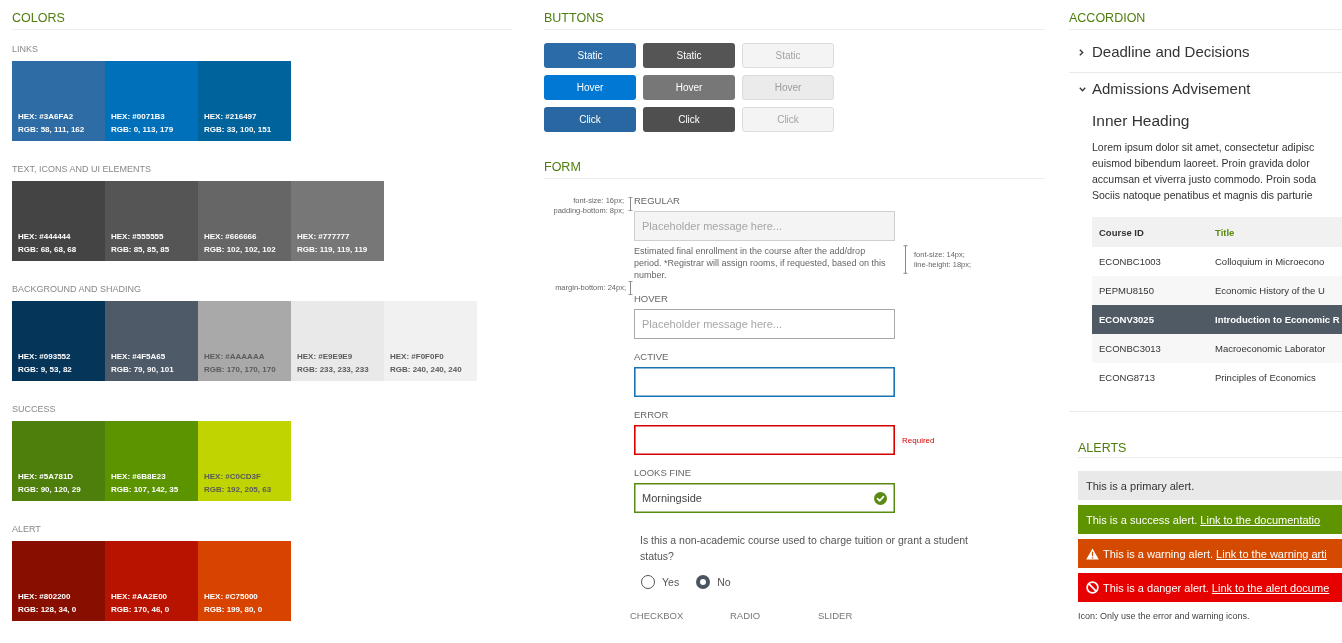 The height and width of the screenshot is (643, 1342). Describe the element at coordinates (651, 300) in the screenshot. I see `field-label: HOVER` at that location.